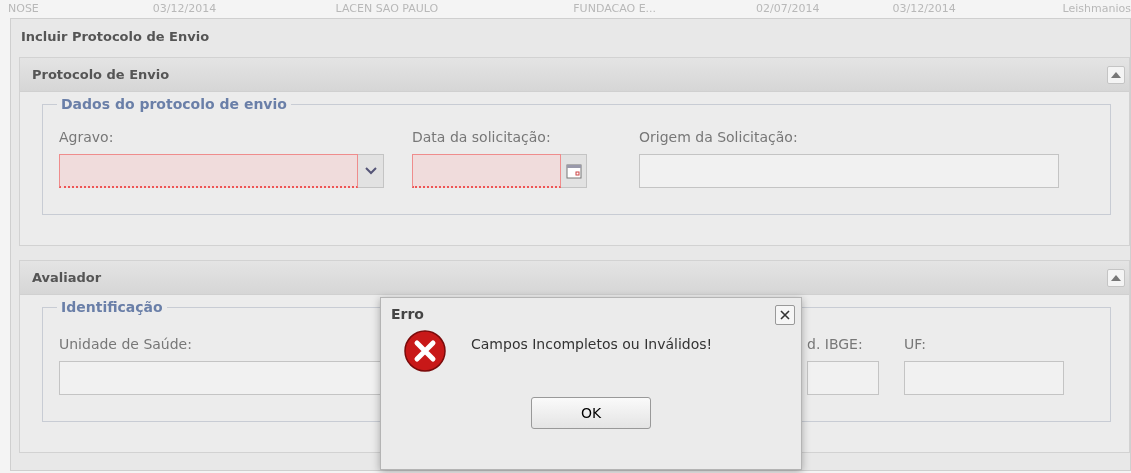 The height and width of the screenshot is (473, 1131). Describe the element at coordinates (915, 344) in the screenshot. I see `field-label: UF:` at that location.